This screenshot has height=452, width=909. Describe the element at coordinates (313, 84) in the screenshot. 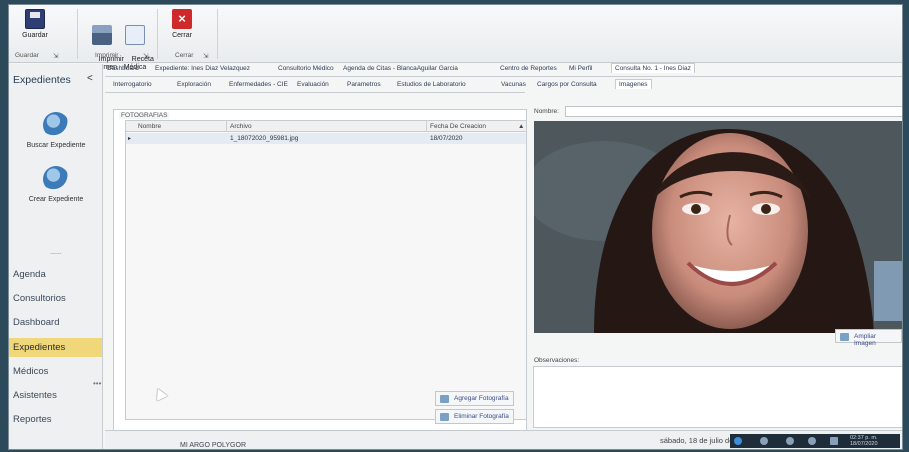

I see `tab-evaluacion: Evaluación` at that location.